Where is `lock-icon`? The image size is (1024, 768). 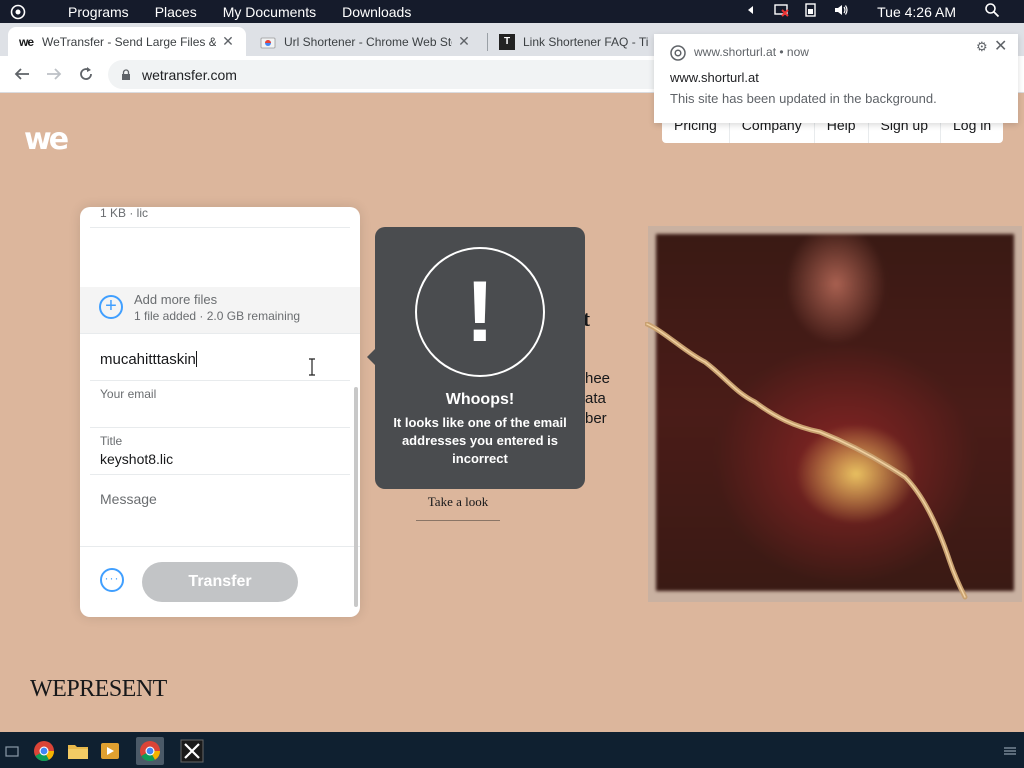
lock-icon is located at coordinates (126, 74).